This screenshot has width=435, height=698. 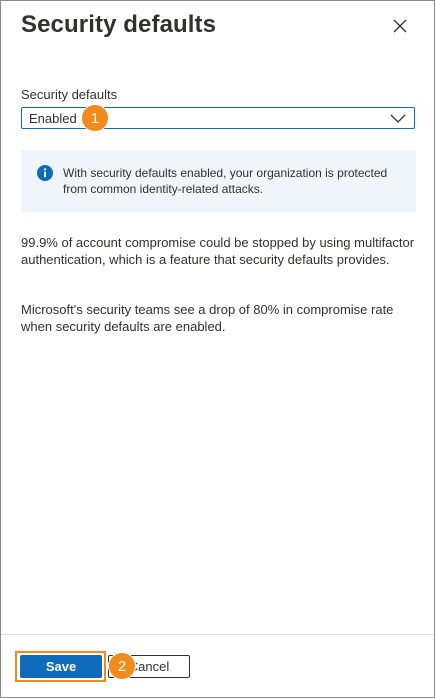 What do you see at coordinates (119, 24) in the screenshot?
I see `panel-title: Security defaults` at bounding box center [119, 24].